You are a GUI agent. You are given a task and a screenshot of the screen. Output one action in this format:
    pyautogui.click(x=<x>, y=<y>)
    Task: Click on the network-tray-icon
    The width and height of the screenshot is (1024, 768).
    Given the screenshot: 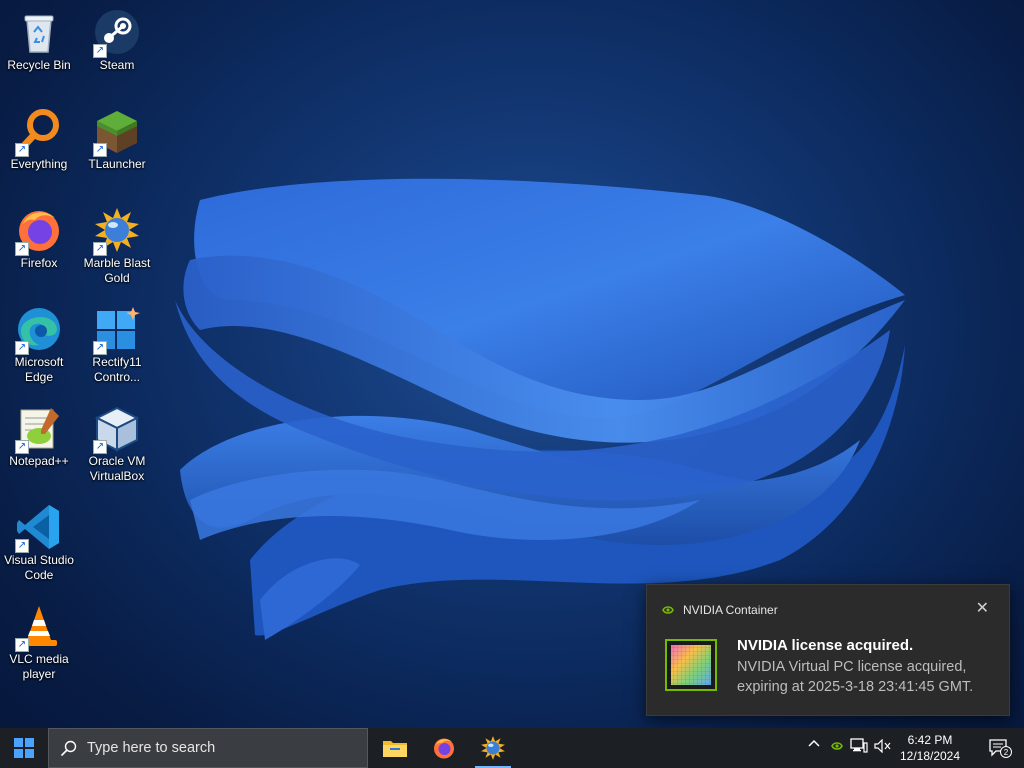 What is the action you would take?
    pyautogui.click(x=859, y=746)
    